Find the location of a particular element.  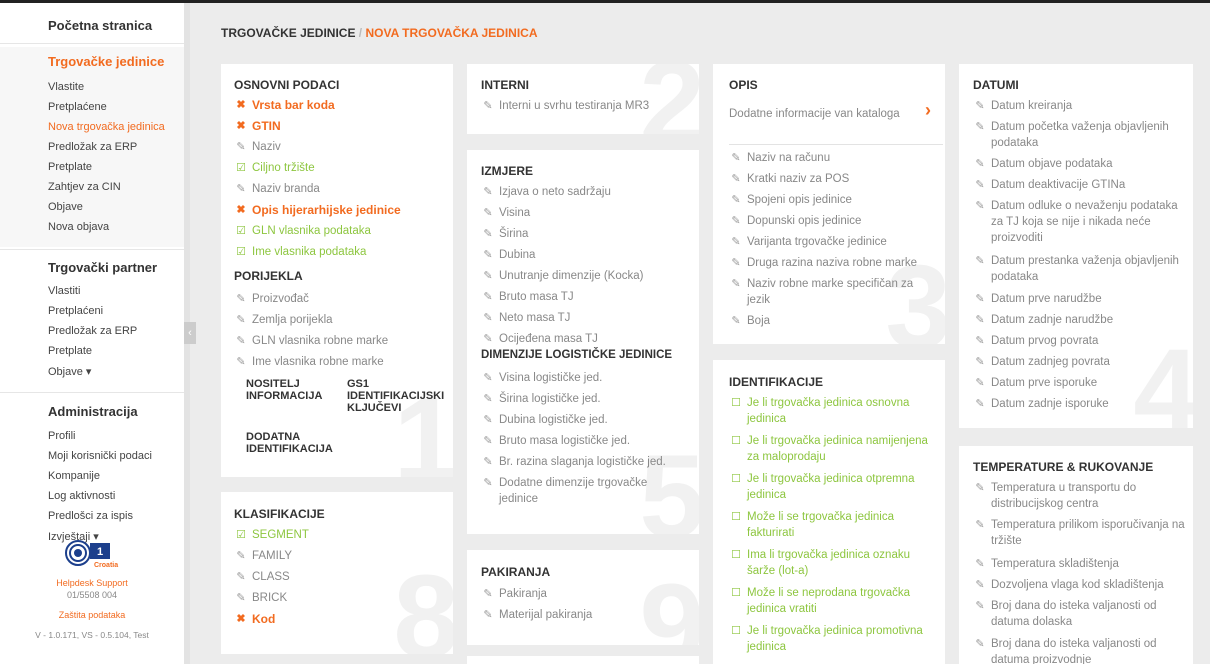

sidebar-item-own-partners: Vlastiti is located at coordinates (64, 291).